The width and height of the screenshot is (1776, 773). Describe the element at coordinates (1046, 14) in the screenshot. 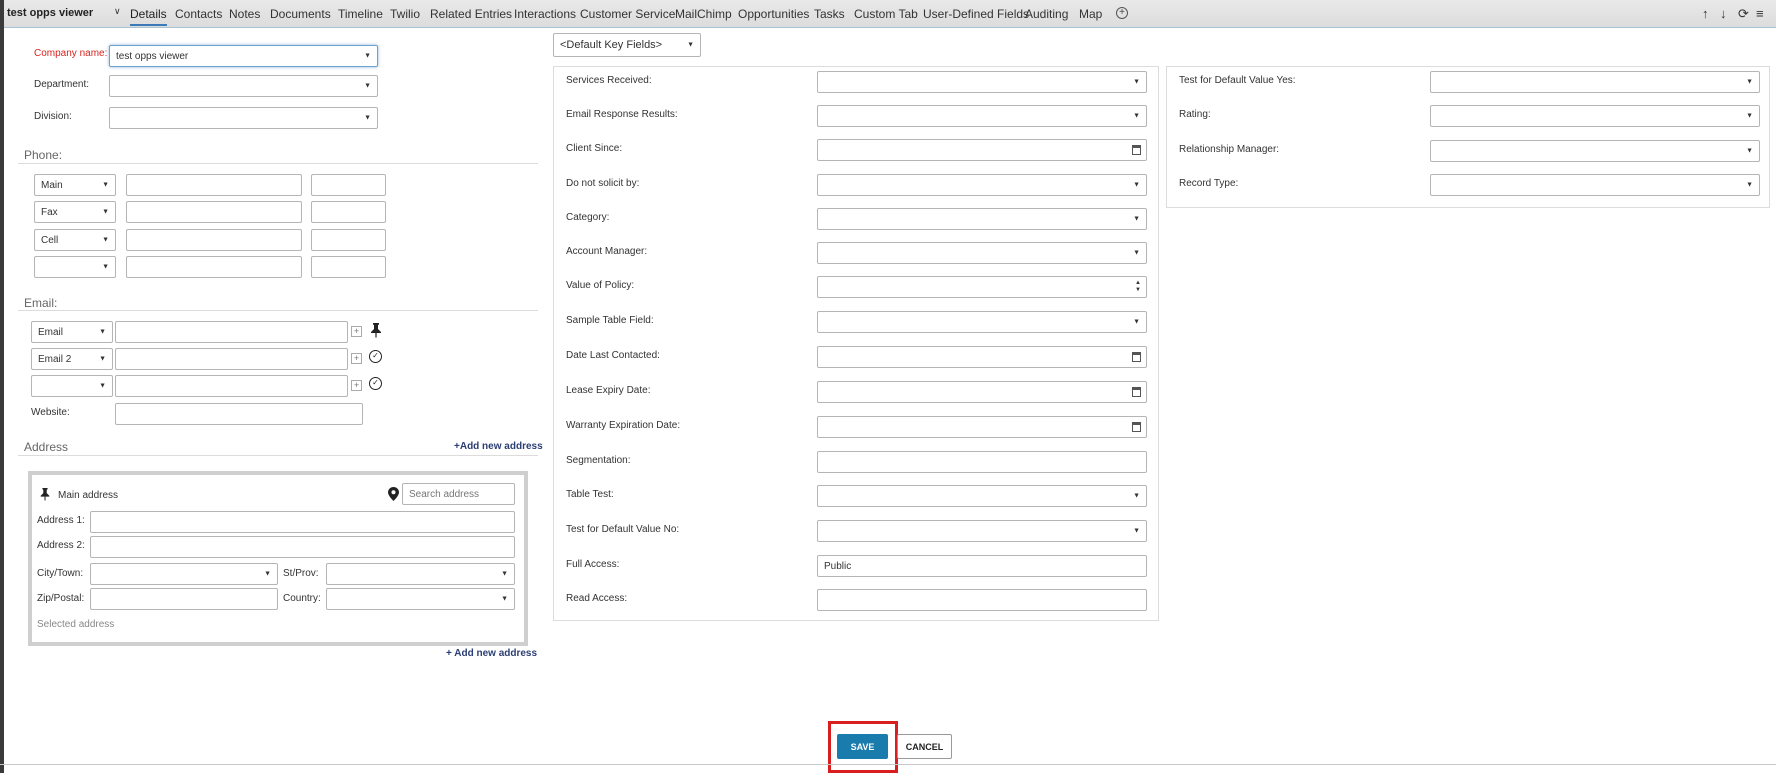

I see `tab-auditing: Auditing` at that location.